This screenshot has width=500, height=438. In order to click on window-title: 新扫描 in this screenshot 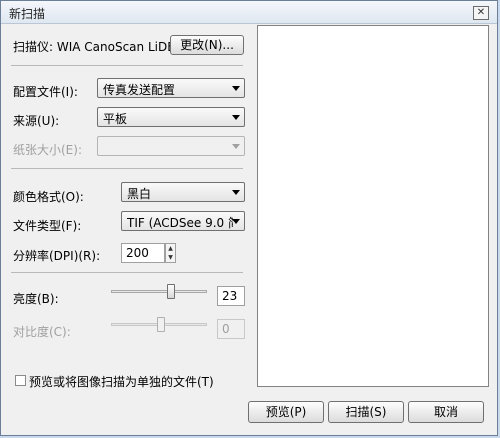, I will do `click(27, 14)`.